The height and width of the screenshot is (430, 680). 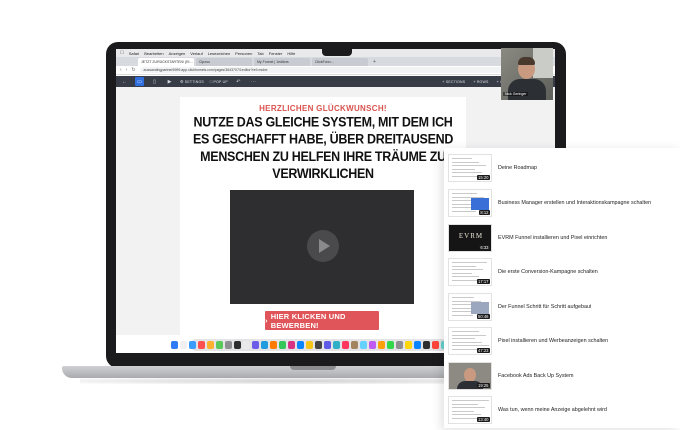 What do you see at coordinates (238, 81) in the screenshot?
I see `undo-icon: ↶` at bounding box center [238, 81].